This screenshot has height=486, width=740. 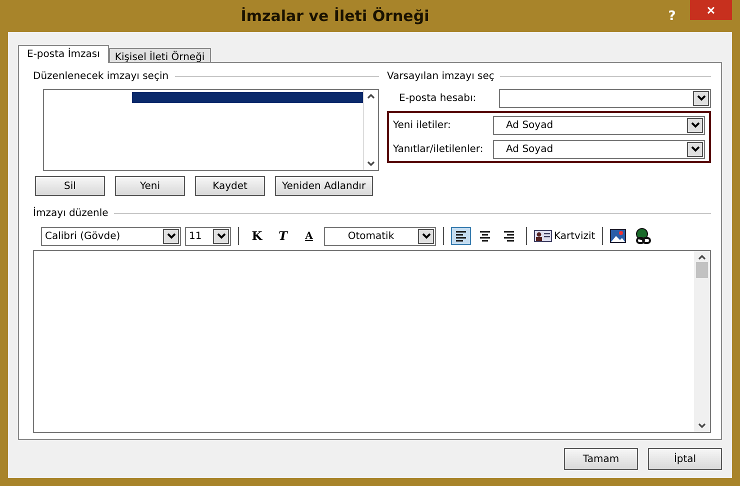 What do you see at coordinates (324, 186) in the screenshot?
I see `action-button: Yeniden Adlandır` at bounding box center [324, 186].